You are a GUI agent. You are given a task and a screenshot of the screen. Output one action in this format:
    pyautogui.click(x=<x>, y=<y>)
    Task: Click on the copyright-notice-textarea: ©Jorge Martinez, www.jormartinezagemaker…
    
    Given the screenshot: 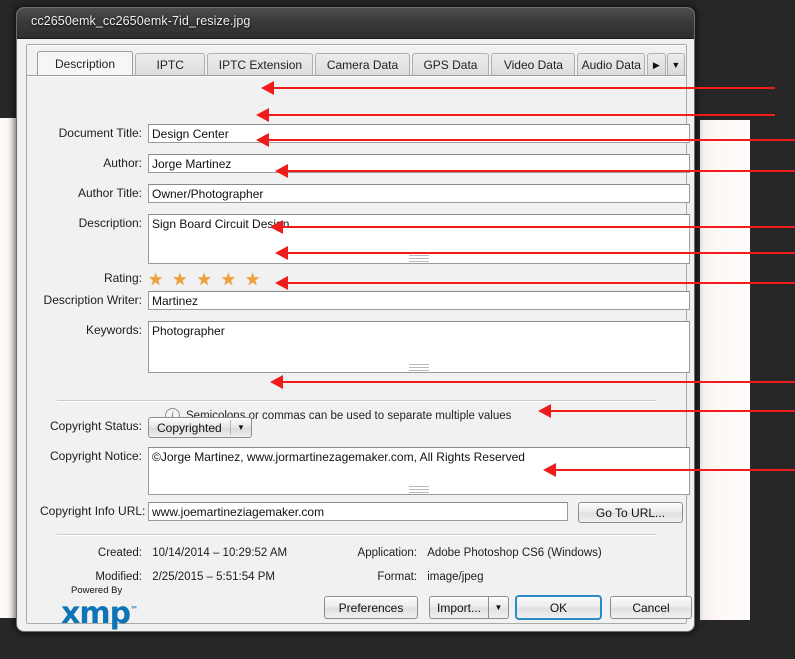 What is the action you would take?
    pyautogui.click(x=419, y=471)
    